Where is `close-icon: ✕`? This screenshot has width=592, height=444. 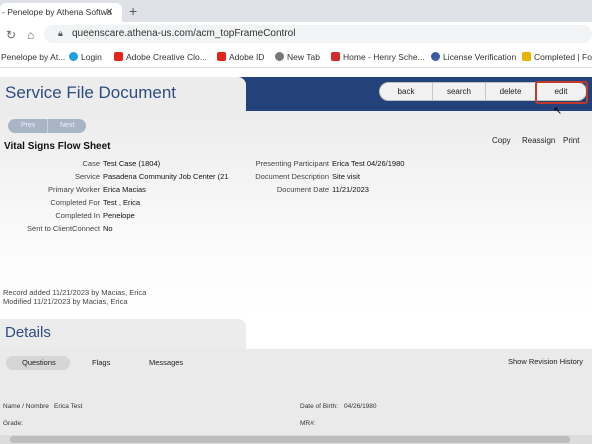 close-icon: ✕ is located at coordinates (109, 12).